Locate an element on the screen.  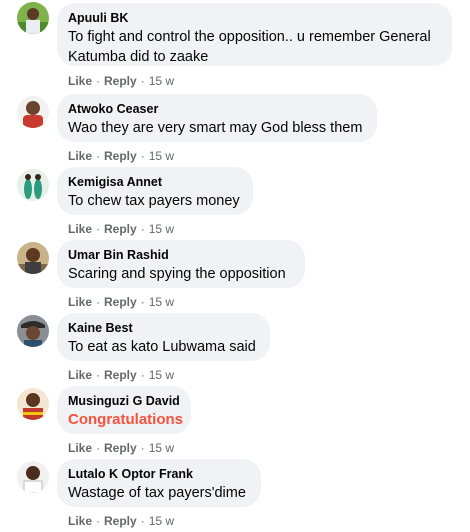
comment-text: Wastage of tax payers'dime is located at coordinates (157, 493).